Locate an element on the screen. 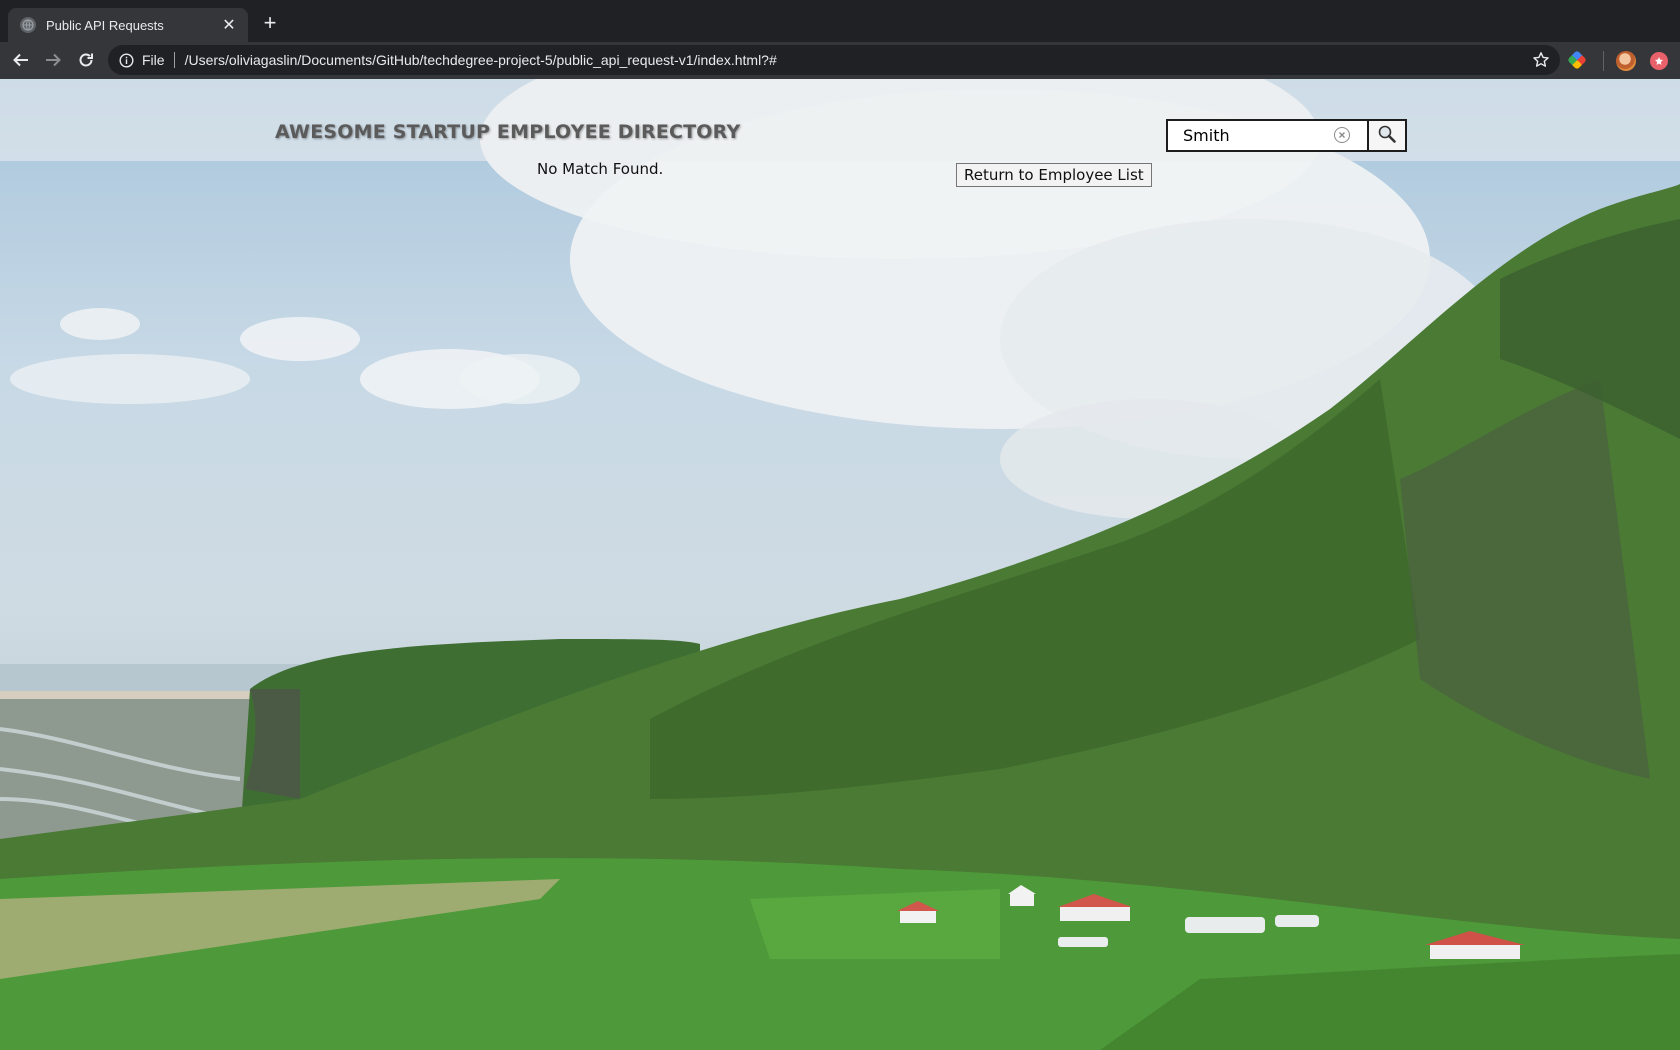 The height and width of the screenshot is (1050, 1680). color-wheel-icon is located at coordinates (1577, 60).